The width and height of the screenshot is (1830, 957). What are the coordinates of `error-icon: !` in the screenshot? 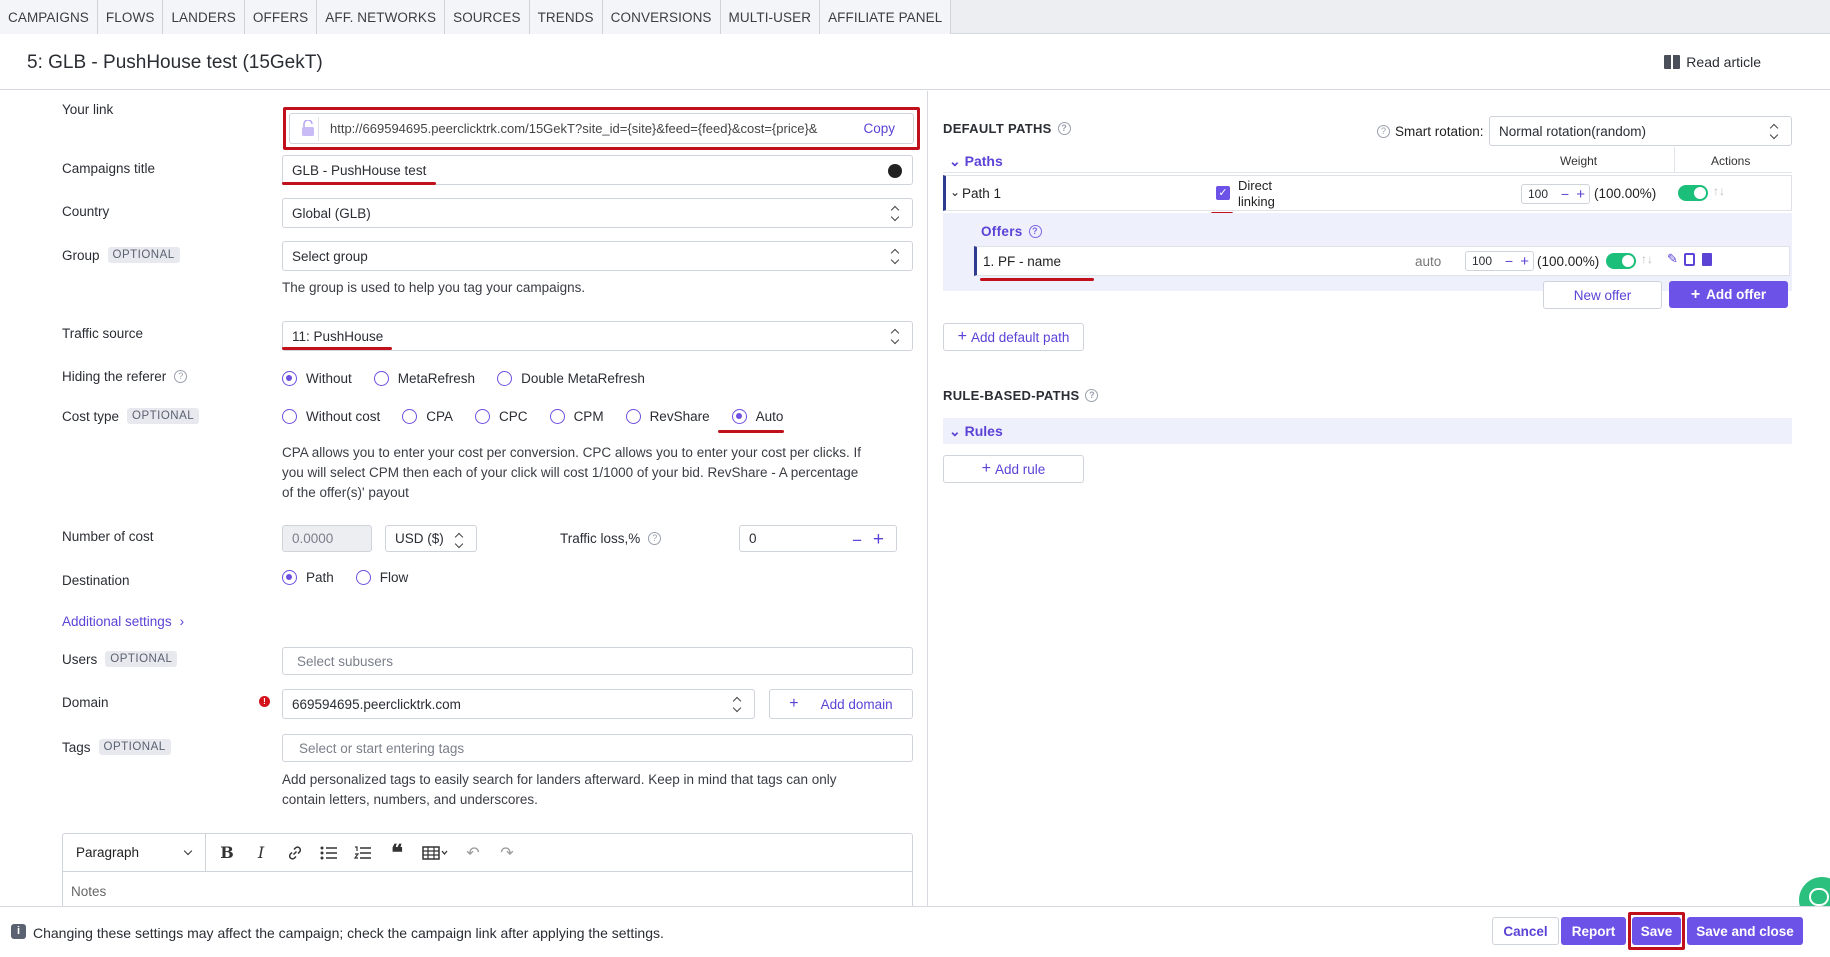 It's located at (264, 701).